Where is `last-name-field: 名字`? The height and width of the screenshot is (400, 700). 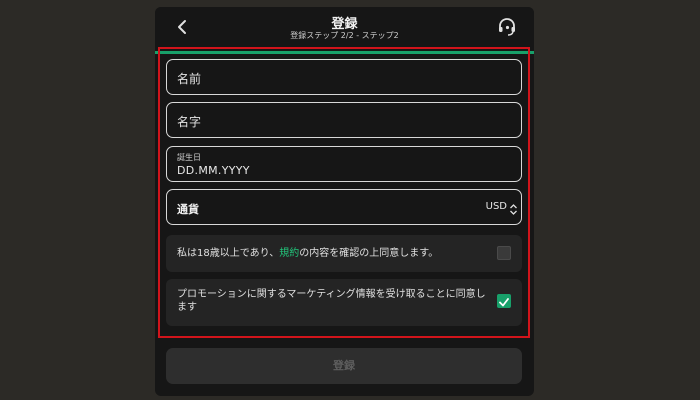
last-name-field: 名字 is located at coordinates (344, 120).